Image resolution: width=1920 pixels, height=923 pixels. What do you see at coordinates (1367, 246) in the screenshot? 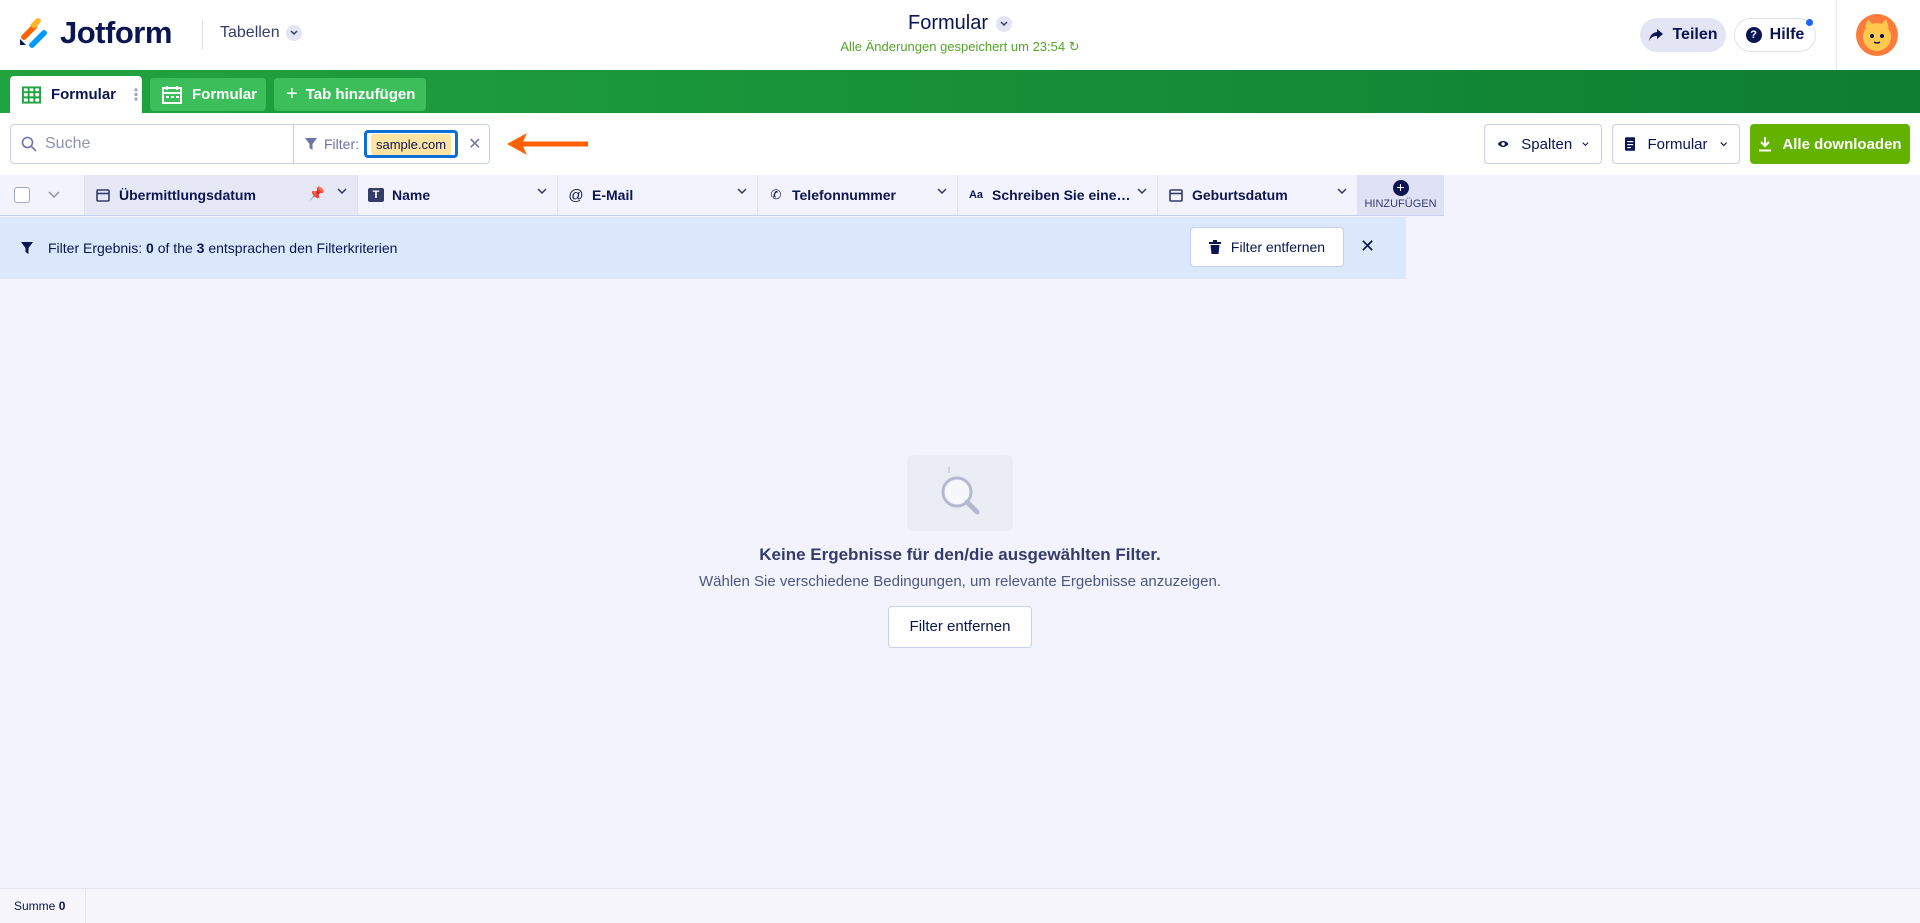
I see `close-icon: ✕` at bounding box center [1367, 246].